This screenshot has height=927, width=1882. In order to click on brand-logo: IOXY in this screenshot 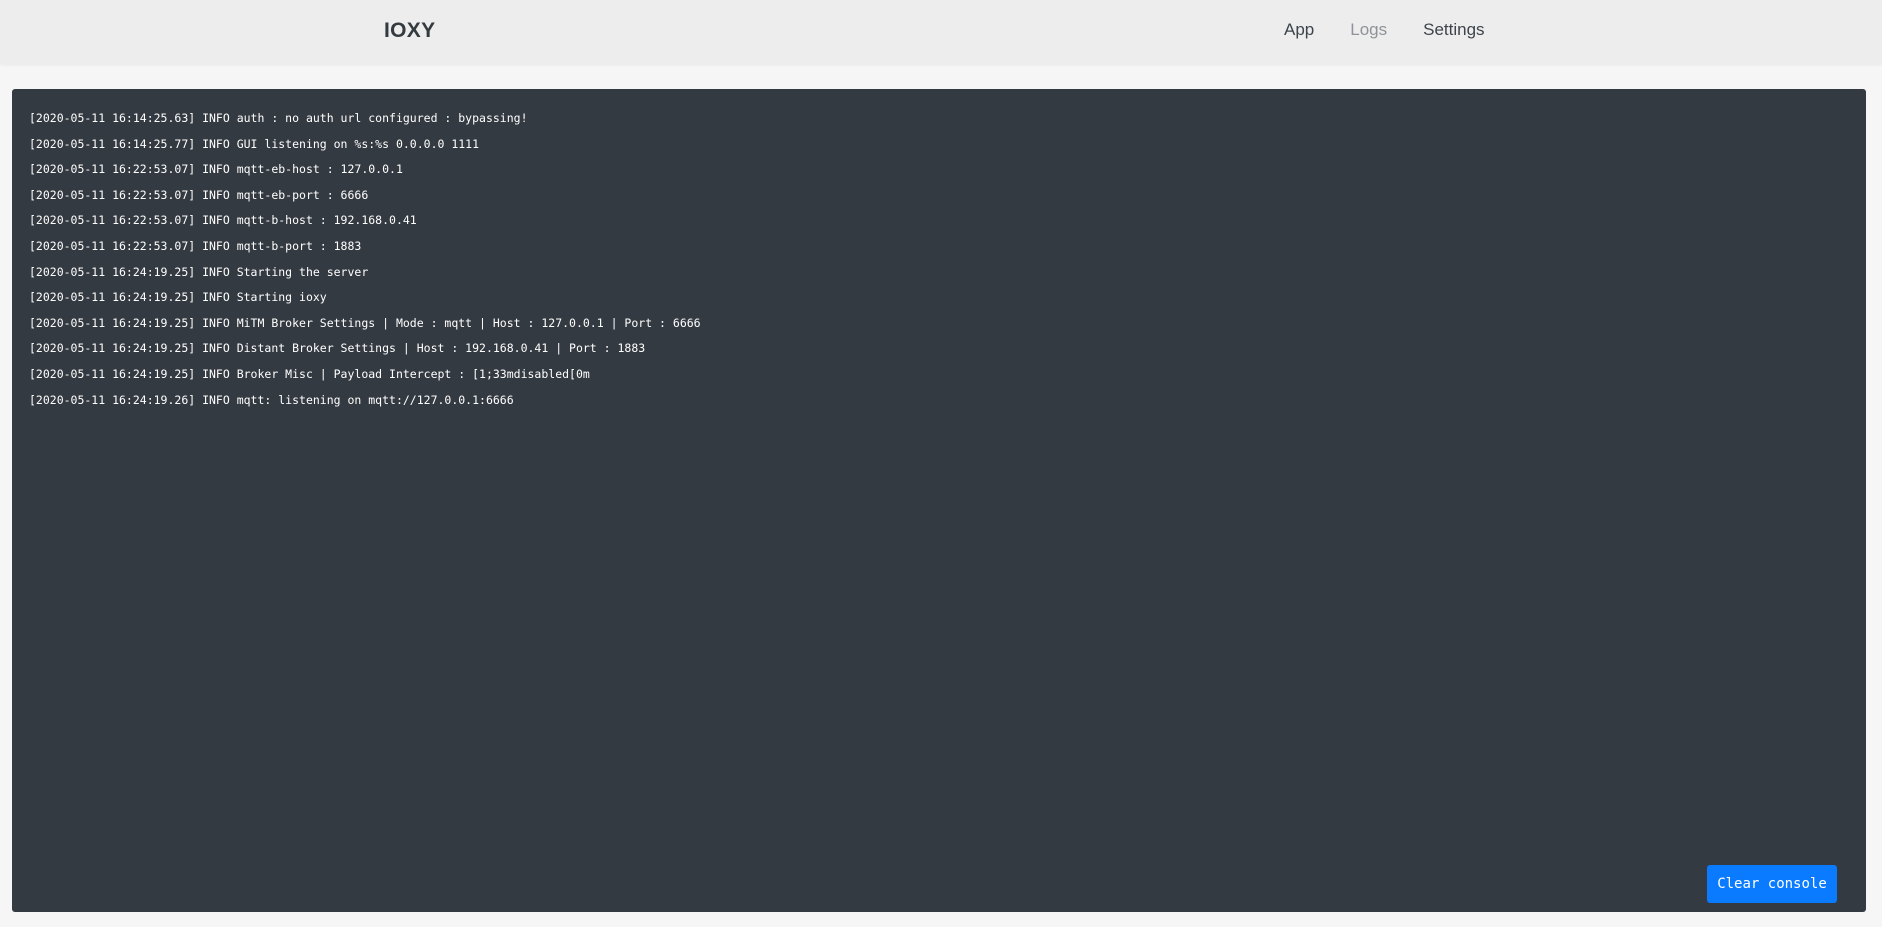, I will do `click(409, 31)`.